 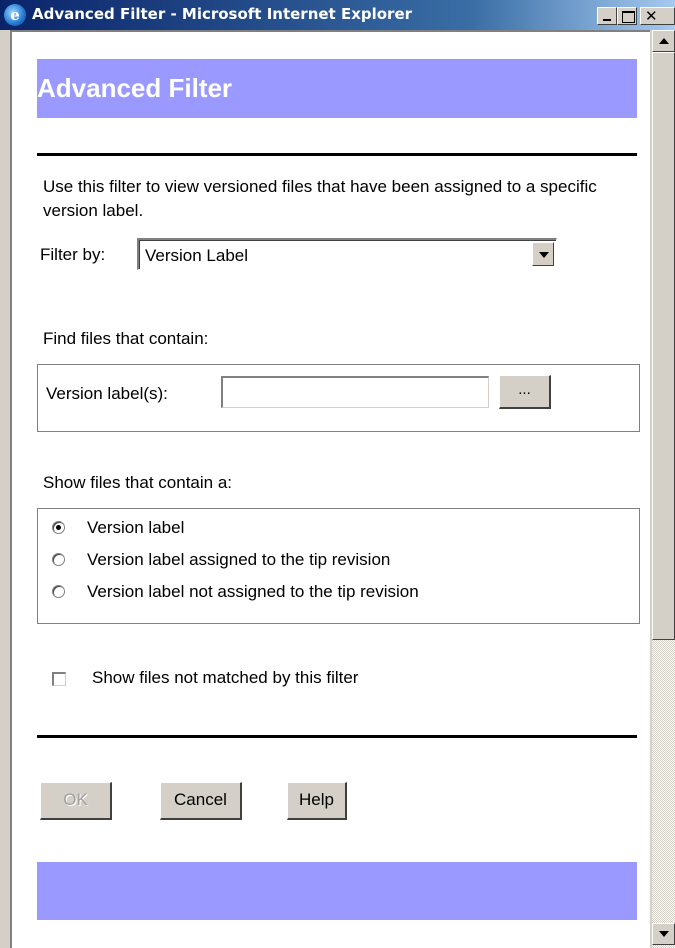 I want to click on footer-bar, so click(x=337, y=891).